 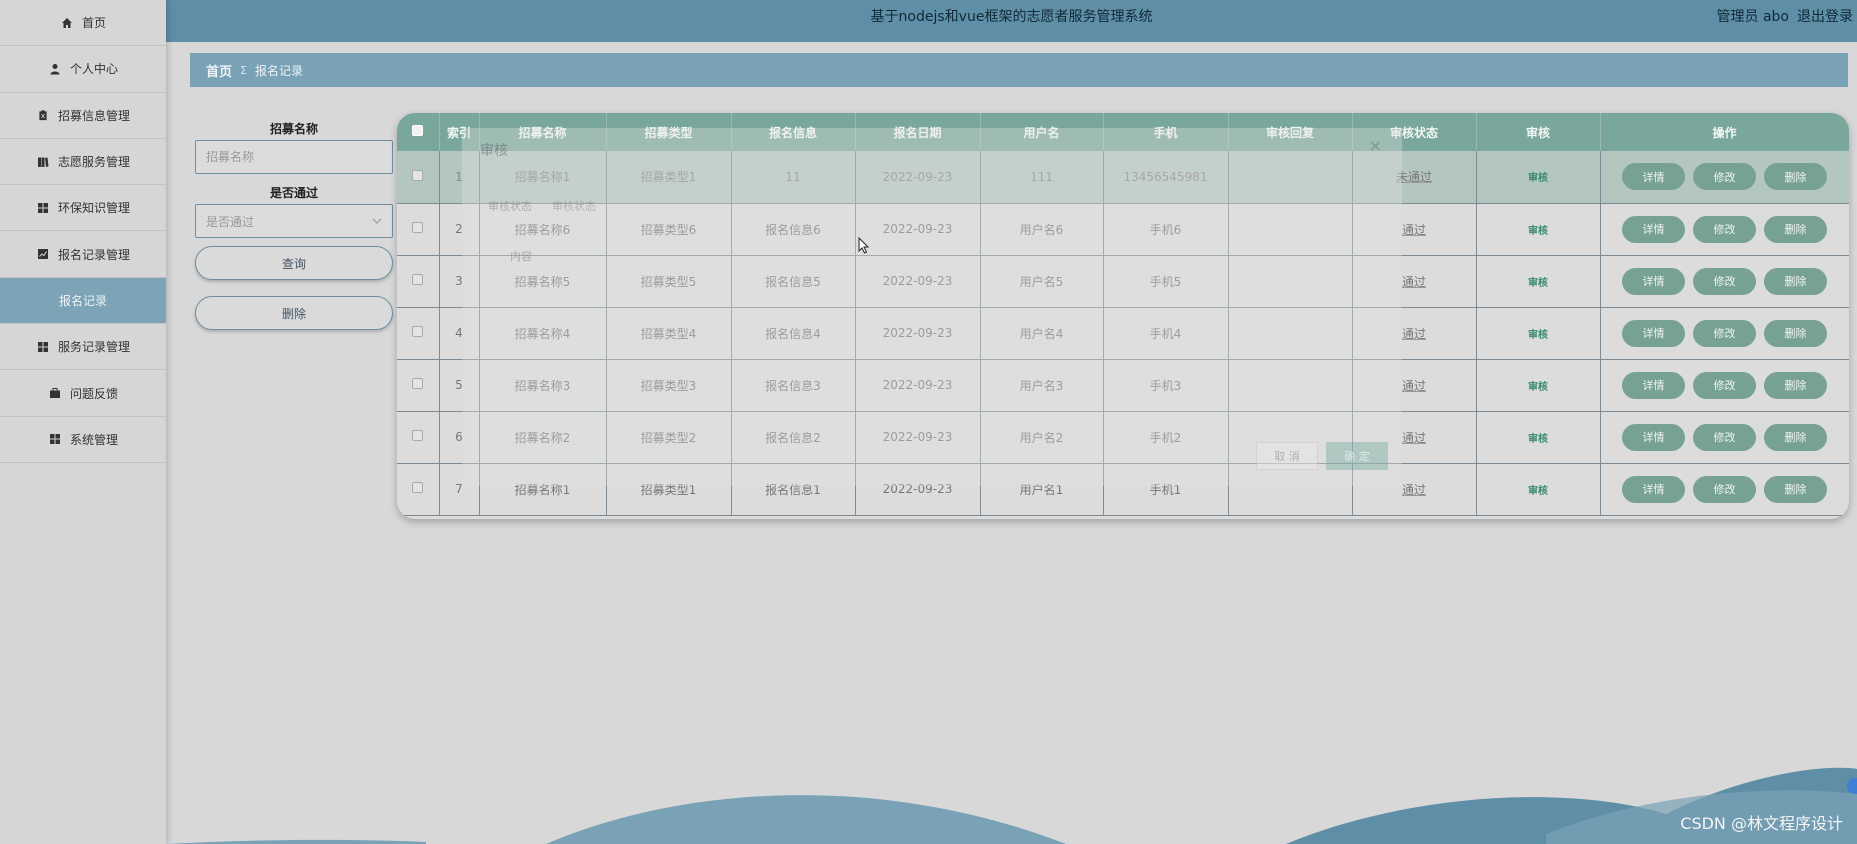 What do you see at coordinates (83, 162) in the screenshot?
I see `sidebar-item-3: 志愿服务管理` at bounding box center [83, 162].